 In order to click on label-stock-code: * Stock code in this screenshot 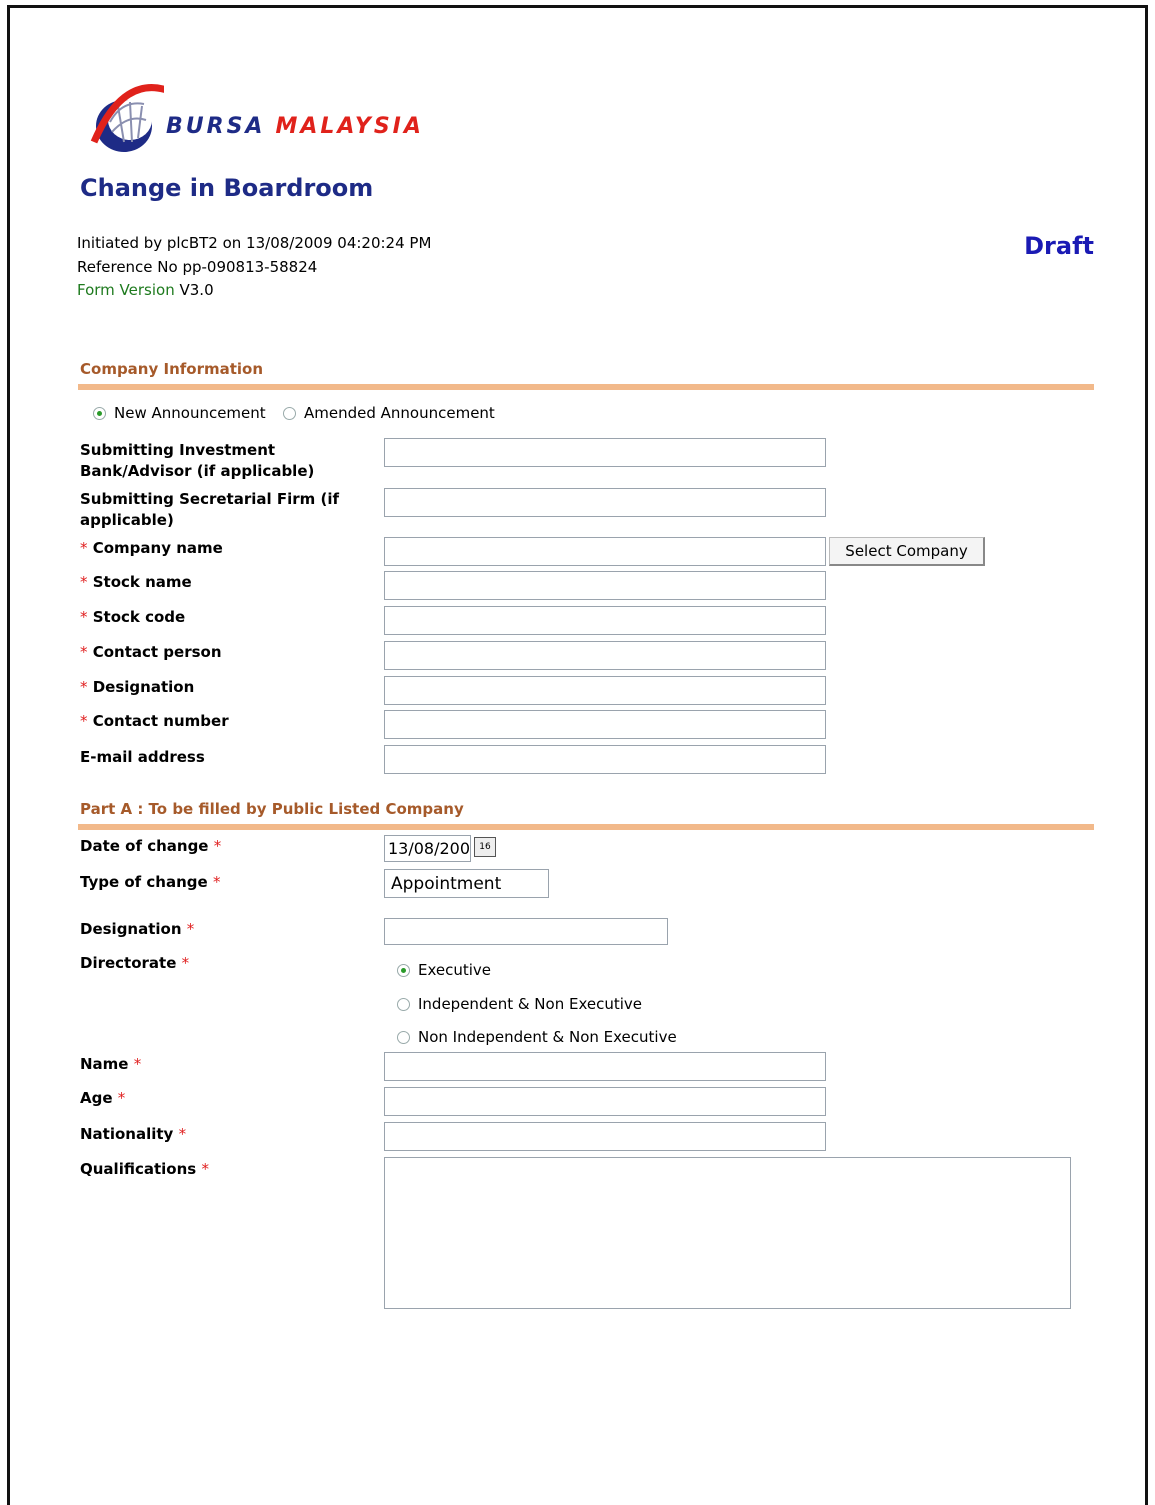, I will do `click(132, 617)`.